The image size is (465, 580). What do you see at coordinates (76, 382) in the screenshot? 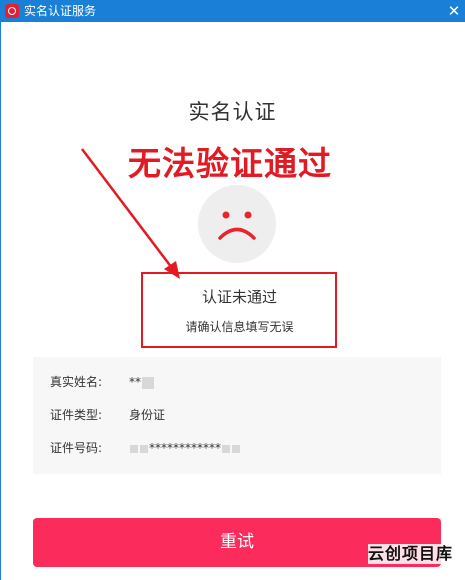
I see `info-label: 真实姓名:` at bounding box center [76, 382].